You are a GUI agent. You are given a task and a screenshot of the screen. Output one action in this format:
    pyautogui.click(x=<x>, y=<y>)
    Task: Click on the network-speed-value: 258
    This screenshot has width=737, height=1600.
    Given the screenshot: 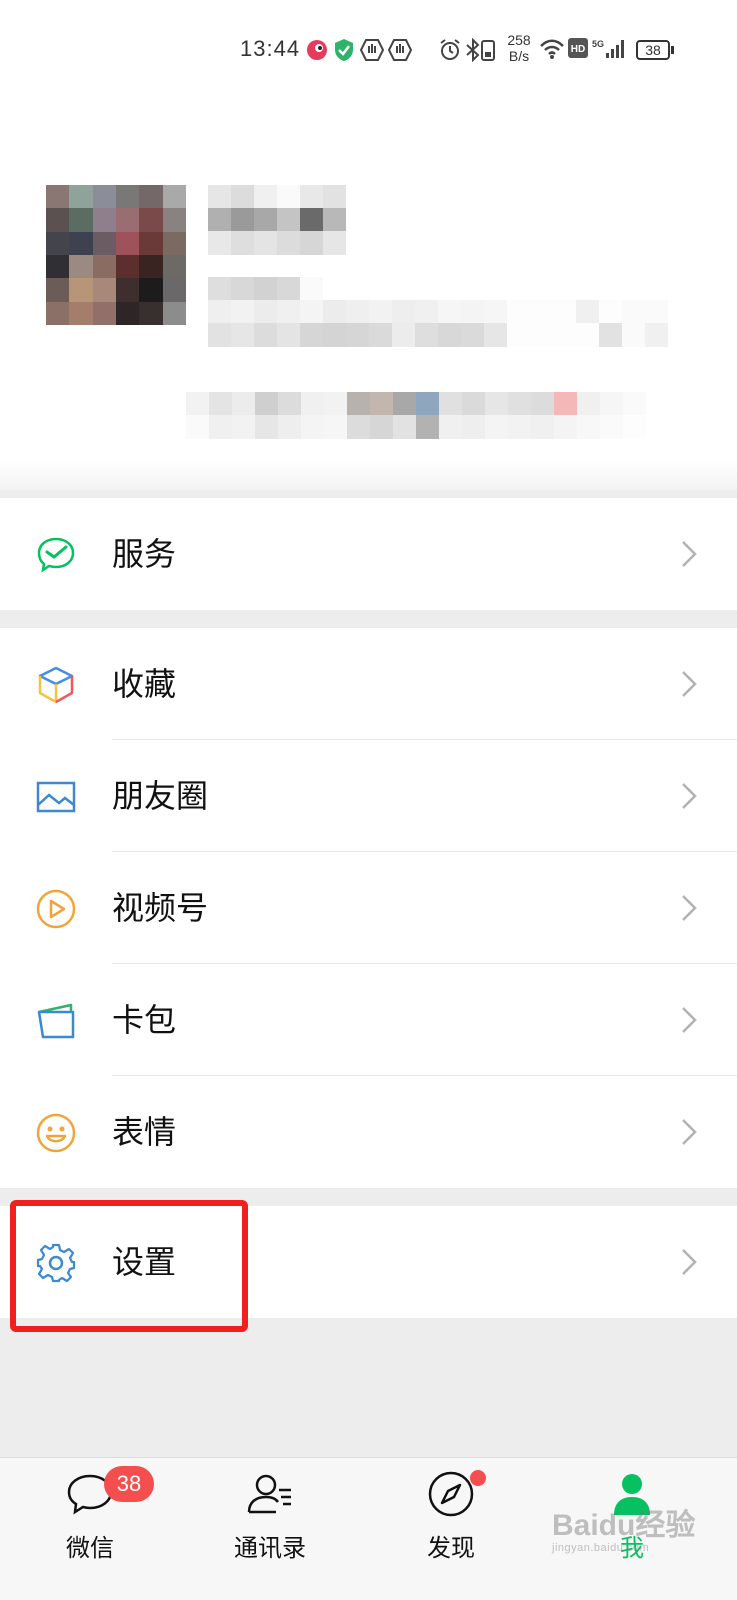 What is the action you would take?
    pyautogui.click(x=519, y=40)
    